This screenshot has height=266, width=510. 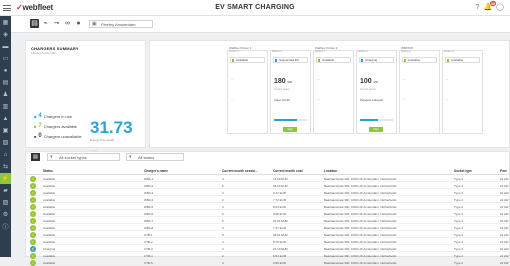 I want to click on cell-cost: 14.60 EUR, so click(x=280, y=179).